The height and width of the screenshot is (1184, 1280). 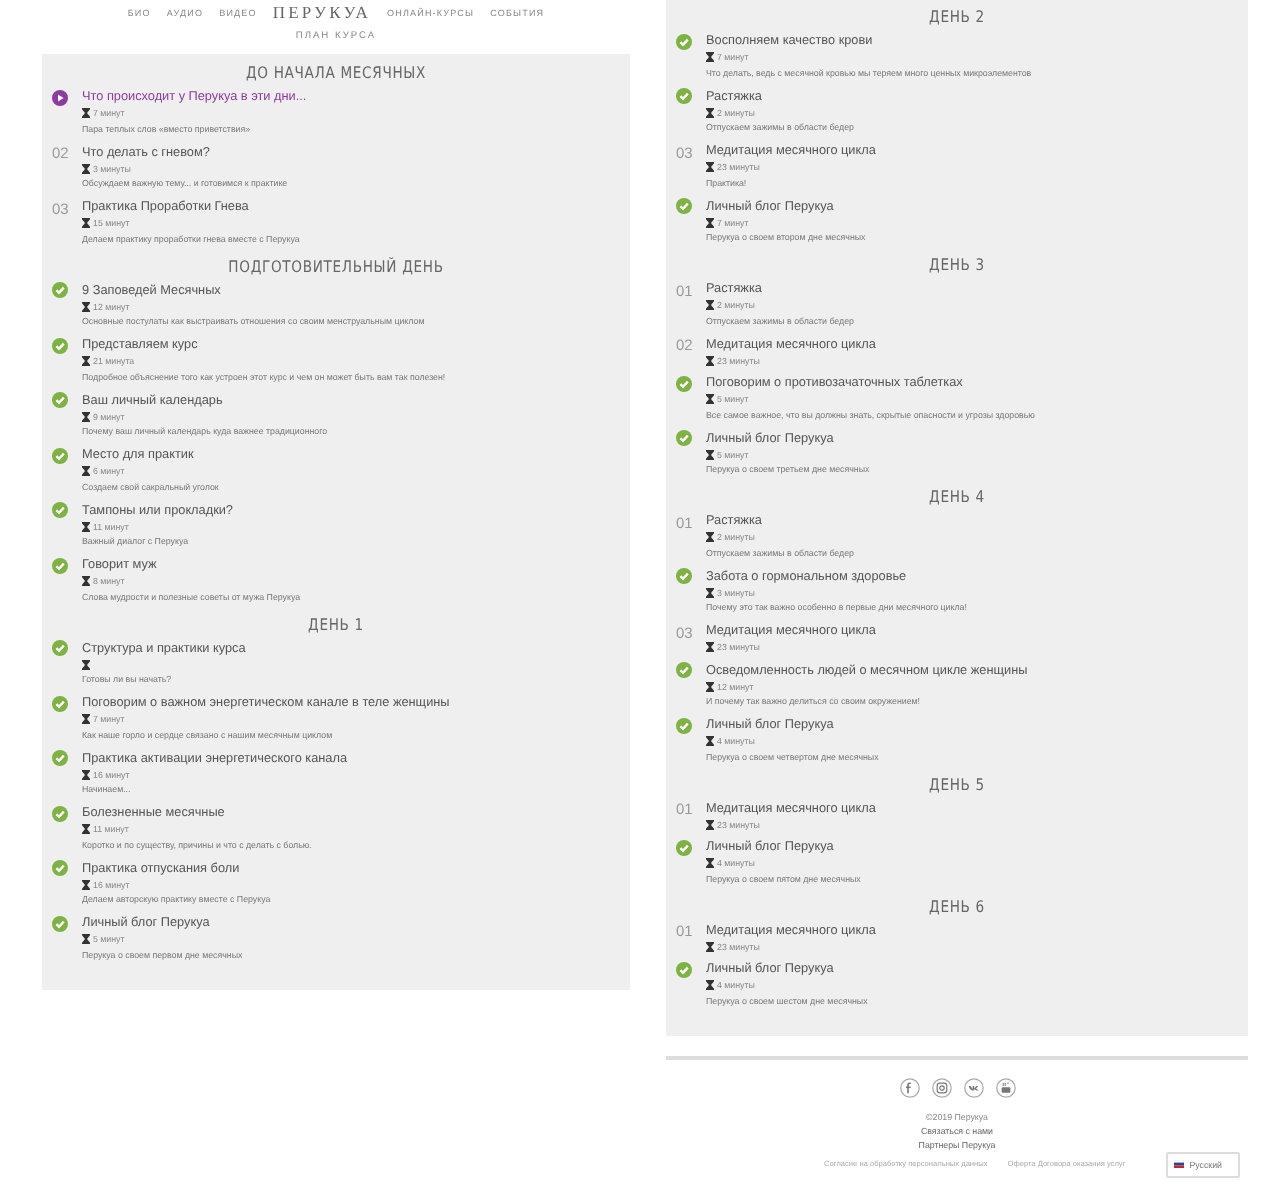 I want to click on play-icon, so click(x=60, y=97).